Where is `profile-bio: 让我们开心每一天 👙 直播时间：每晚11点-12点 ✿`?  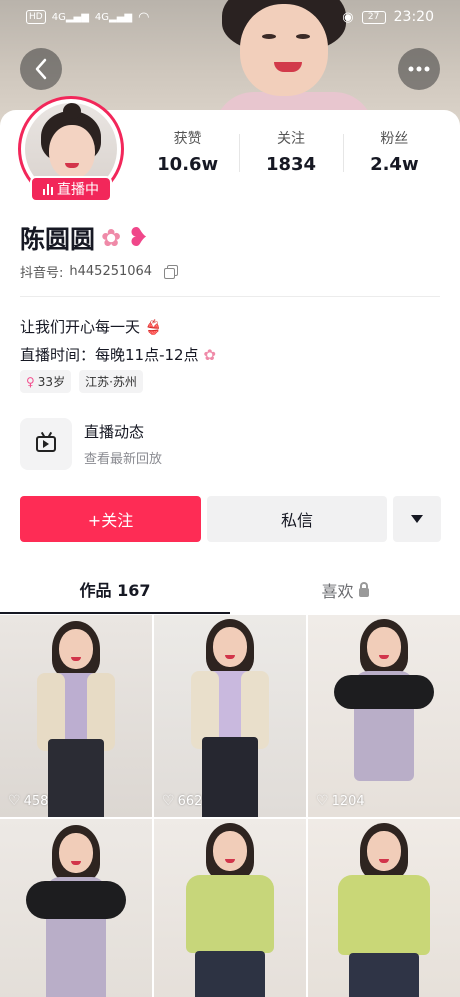 profile-bio: 让我们开心每一天 👙 直播时间：每晚11点-12点 ✿ is located at coordinates (118, 341).